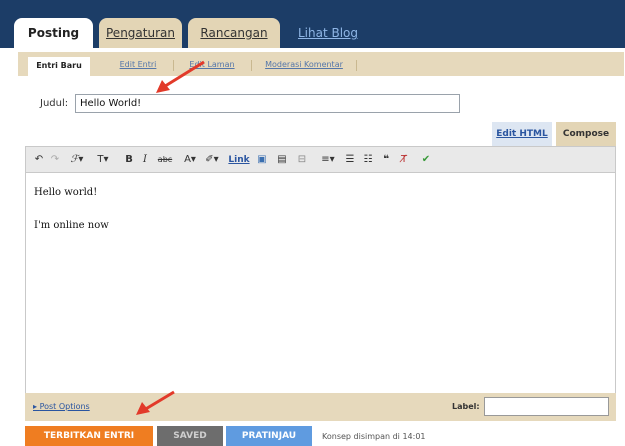 The height and width of the screenshot is (446, 625). Describe the element at coordinates (53, 33) in the screenshot. I see `tab-posting: Posting` at that location.